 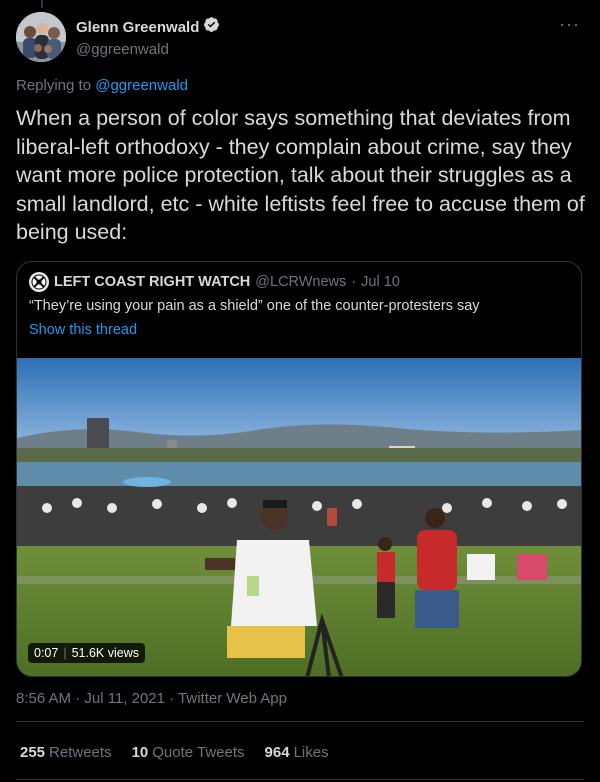 What do you see at coordinates (569, 24) in the screenshot?
I see `more-options-icon: ···` at bounding box center [569, 24].